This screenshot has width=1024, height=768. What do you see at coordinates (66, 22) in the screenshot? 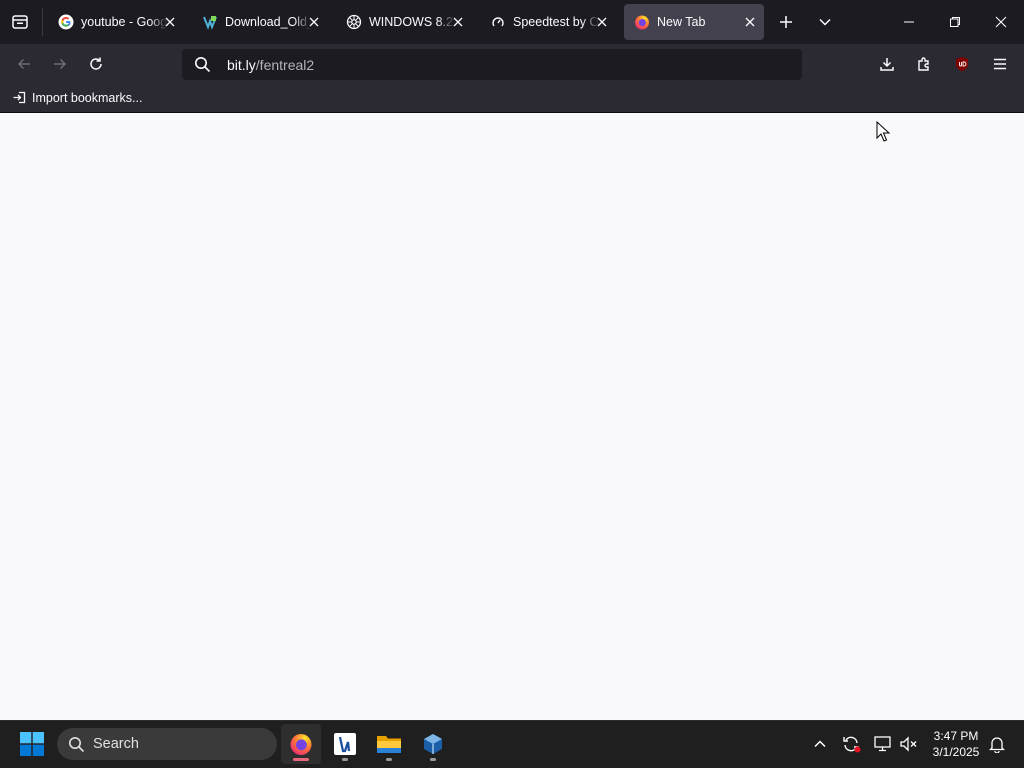
I see `google-g-icon` at bounding box center [66, 22].